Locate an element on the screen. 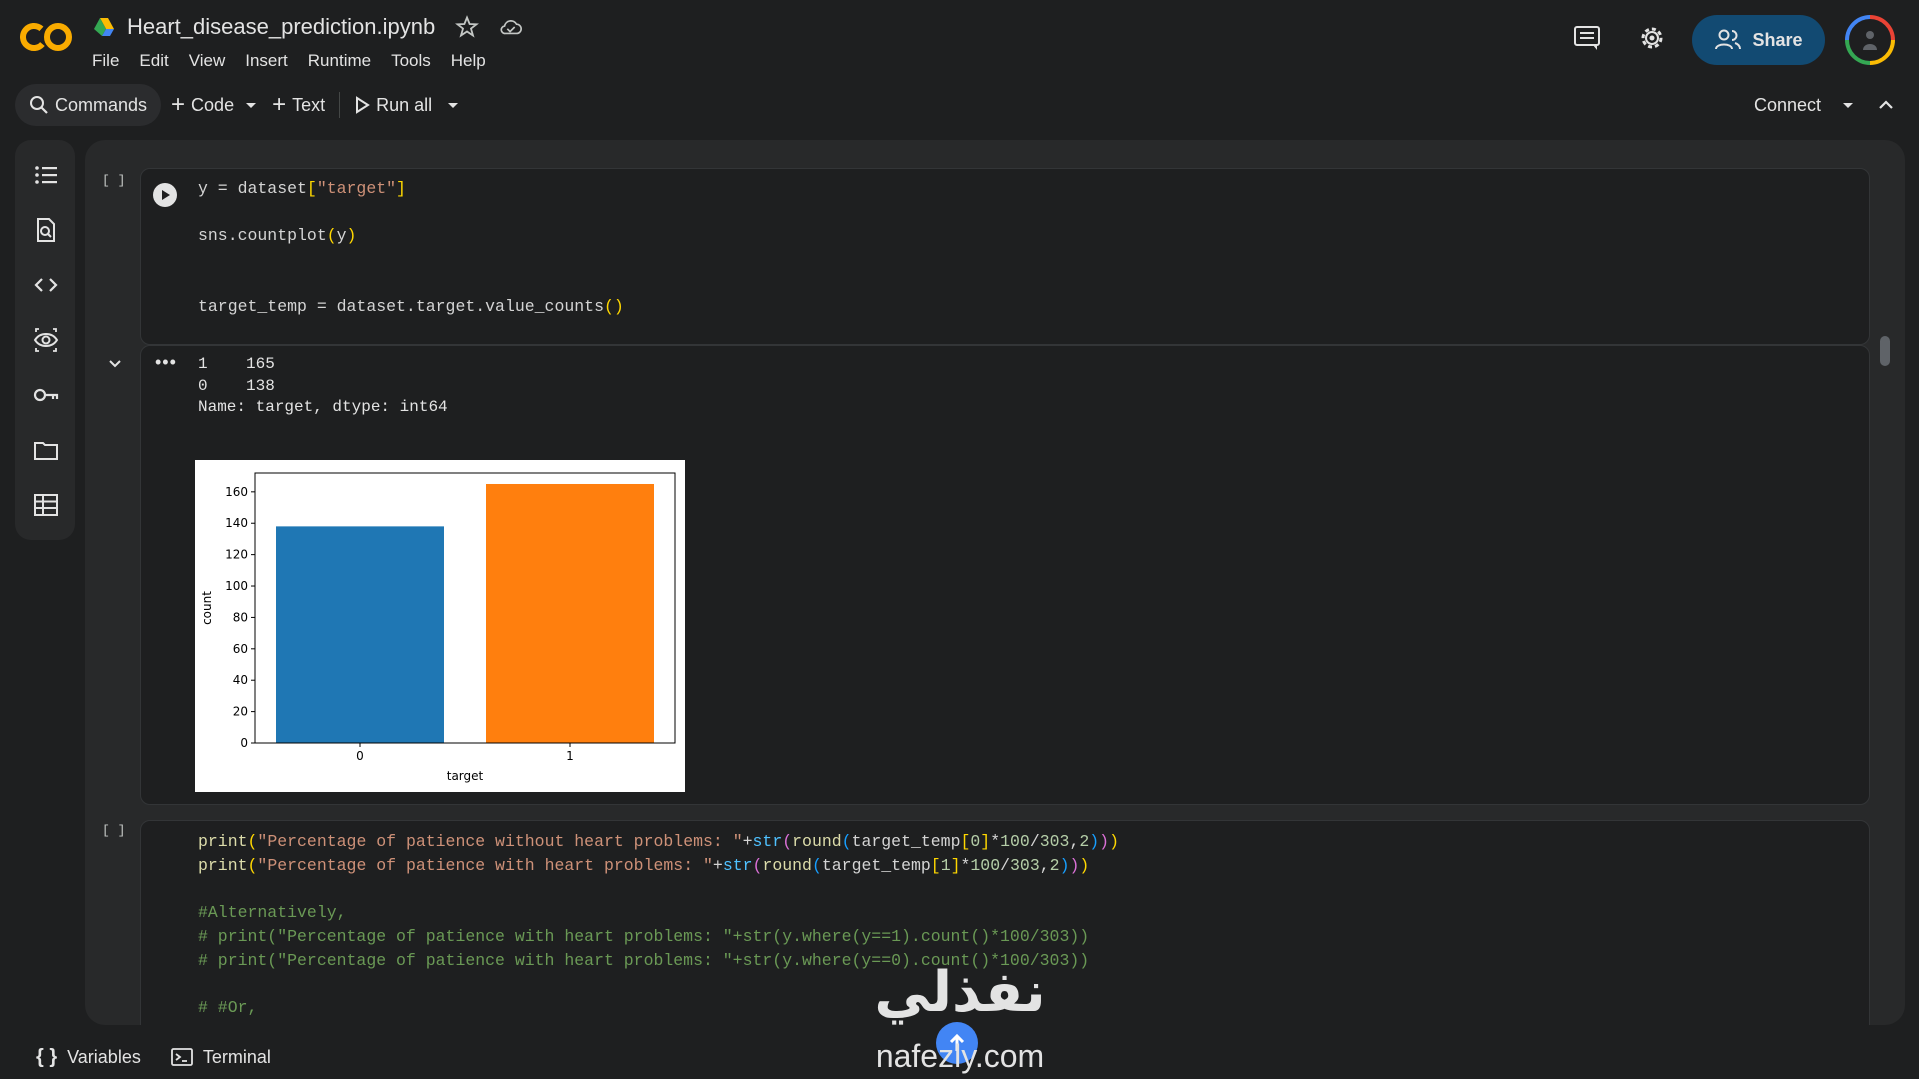 This screenshot has width=1919, height=1079. code-line: y = dataset["target"] is located at coordinates (302, 188).